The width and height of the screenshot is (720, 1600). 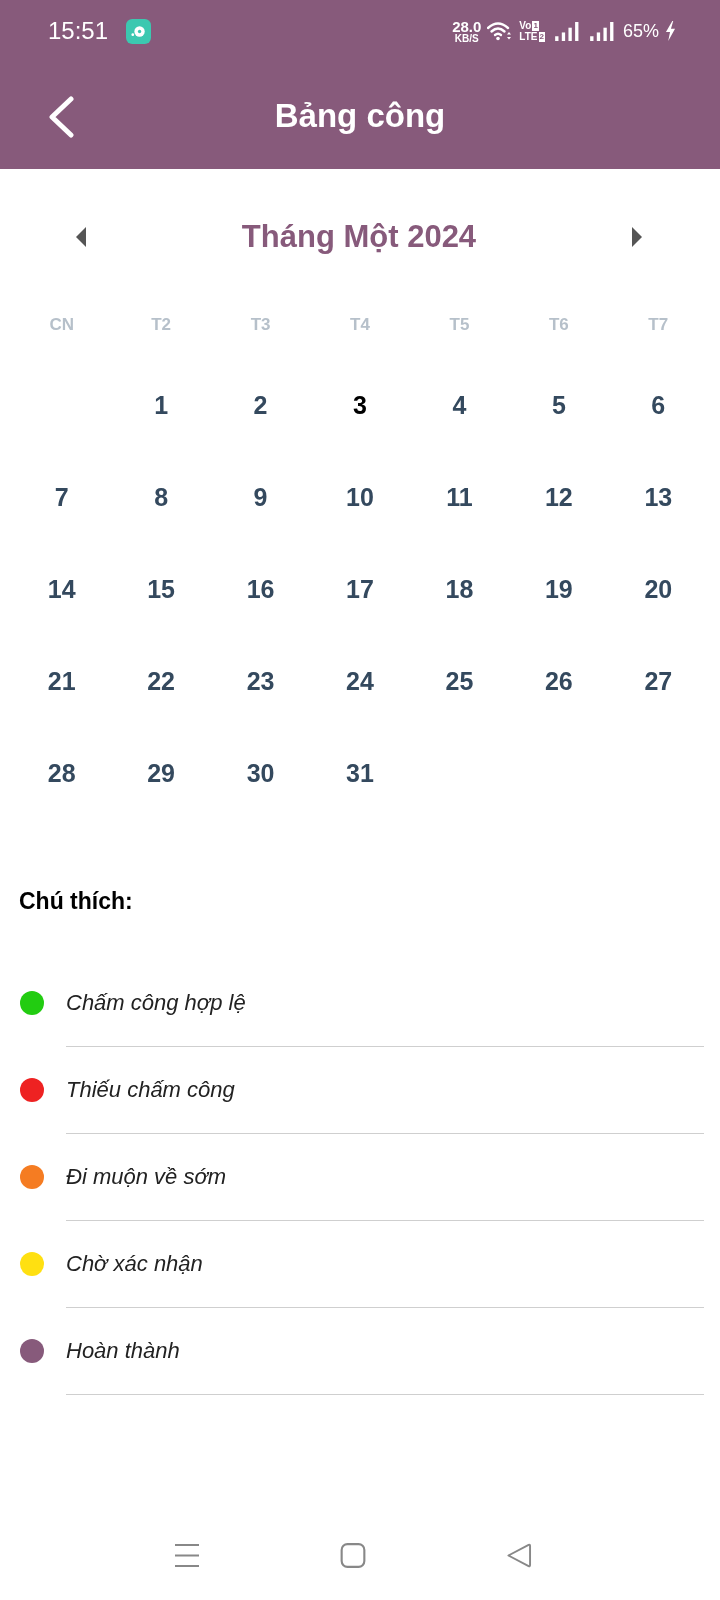 What do you see at coordinates (360, 325) in the screenshot?
I see `weekday-label: T4` at bounding box center [360, 325].